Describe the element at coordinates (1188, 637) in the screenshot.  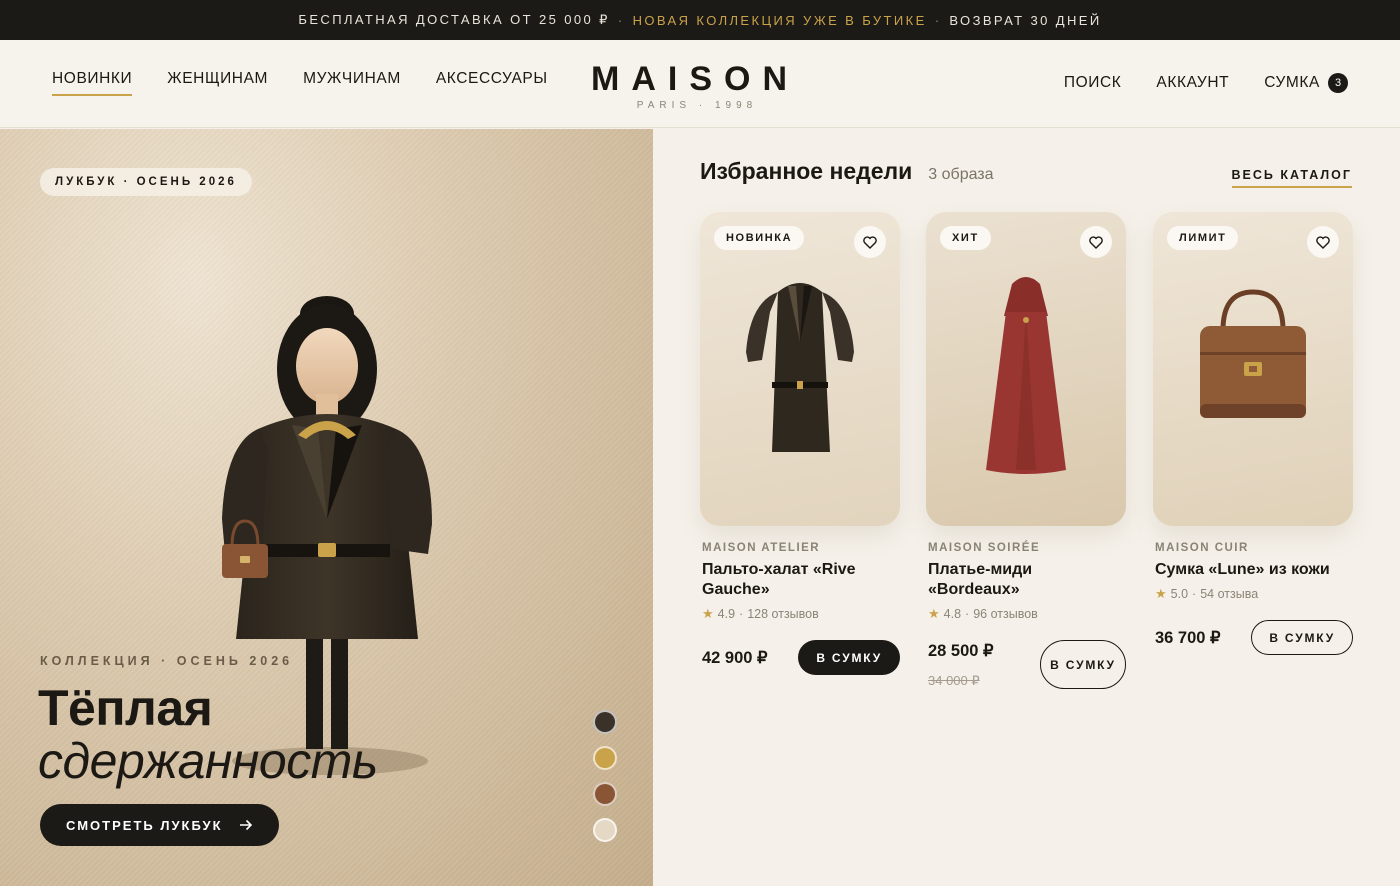
I see `product-price: 36 700 ₽` at that location.